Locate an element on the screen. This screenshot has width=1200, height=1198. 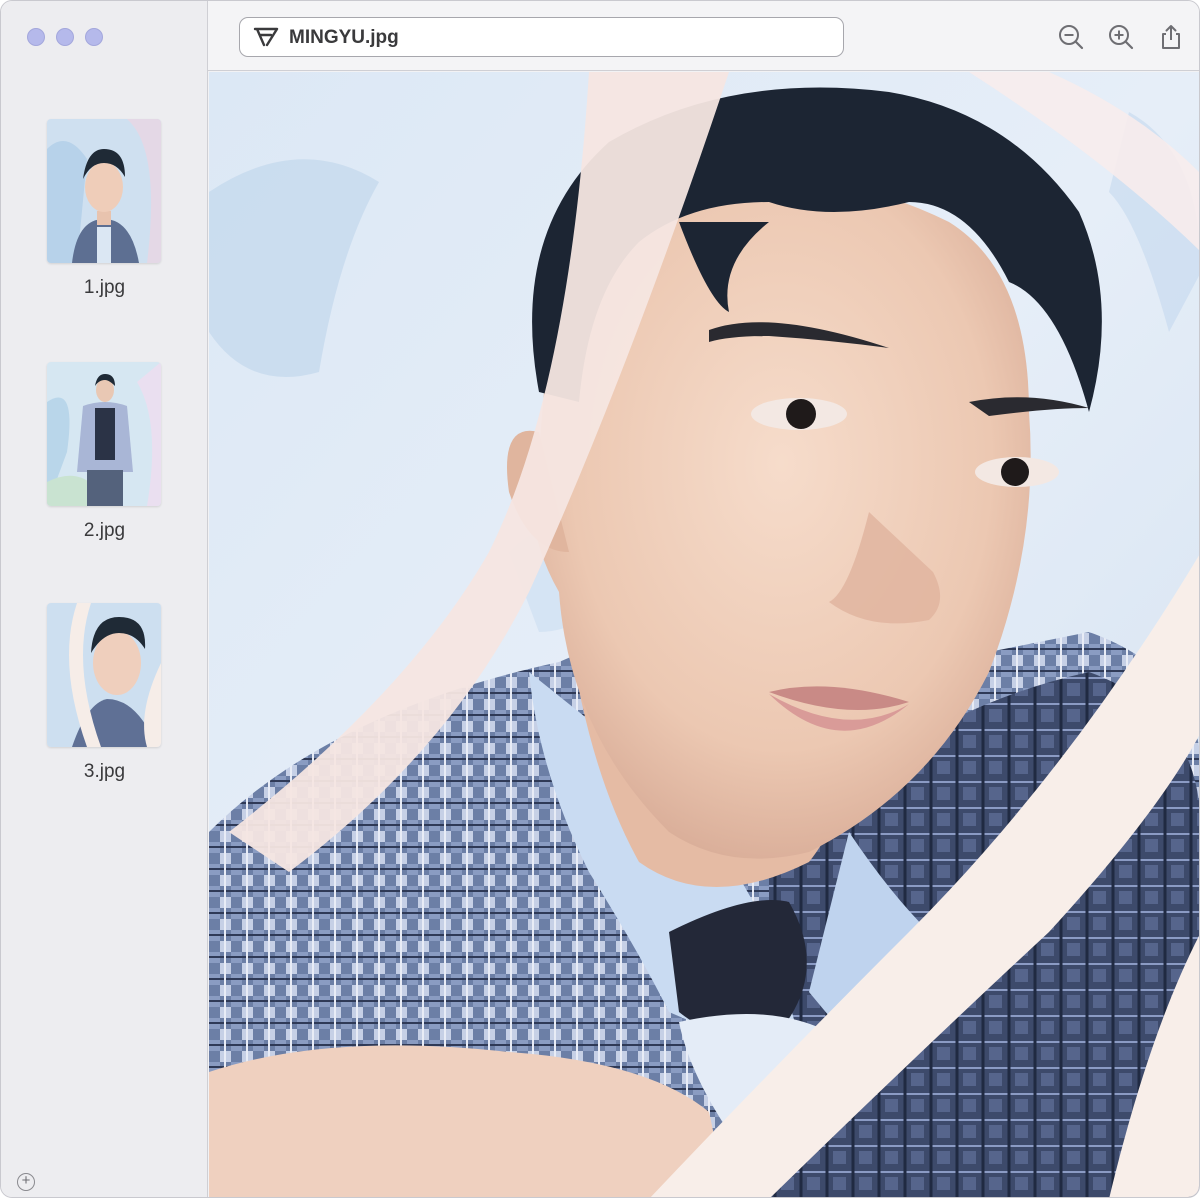
zoom-in-icon is located at coordinates (1121, 37).